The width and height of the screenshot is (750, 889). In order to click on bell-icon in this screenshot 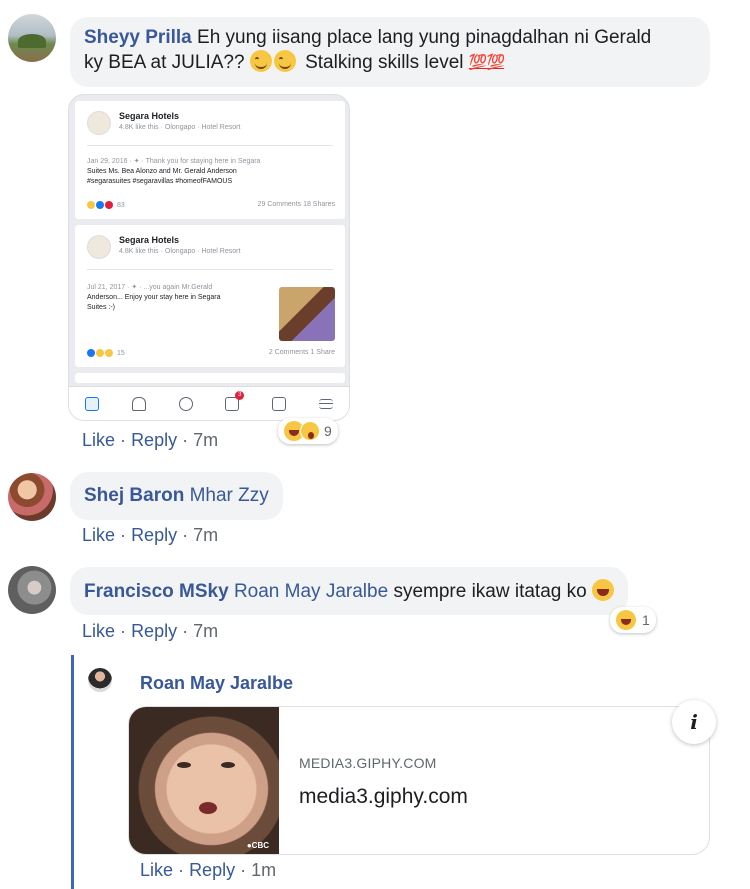, I will do `click(138, 403)`.